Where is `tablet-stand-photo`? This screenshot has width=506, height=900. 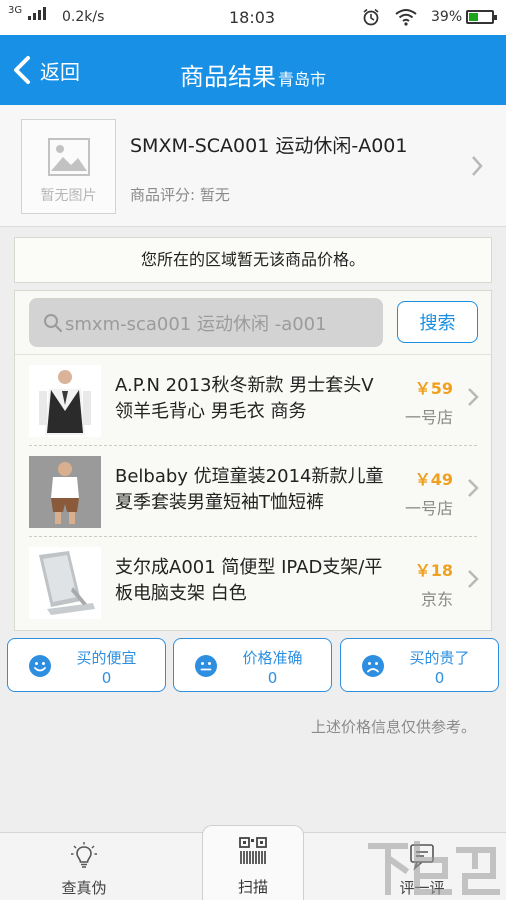
tablet-stand-photo is located at coordinates (65, 583).